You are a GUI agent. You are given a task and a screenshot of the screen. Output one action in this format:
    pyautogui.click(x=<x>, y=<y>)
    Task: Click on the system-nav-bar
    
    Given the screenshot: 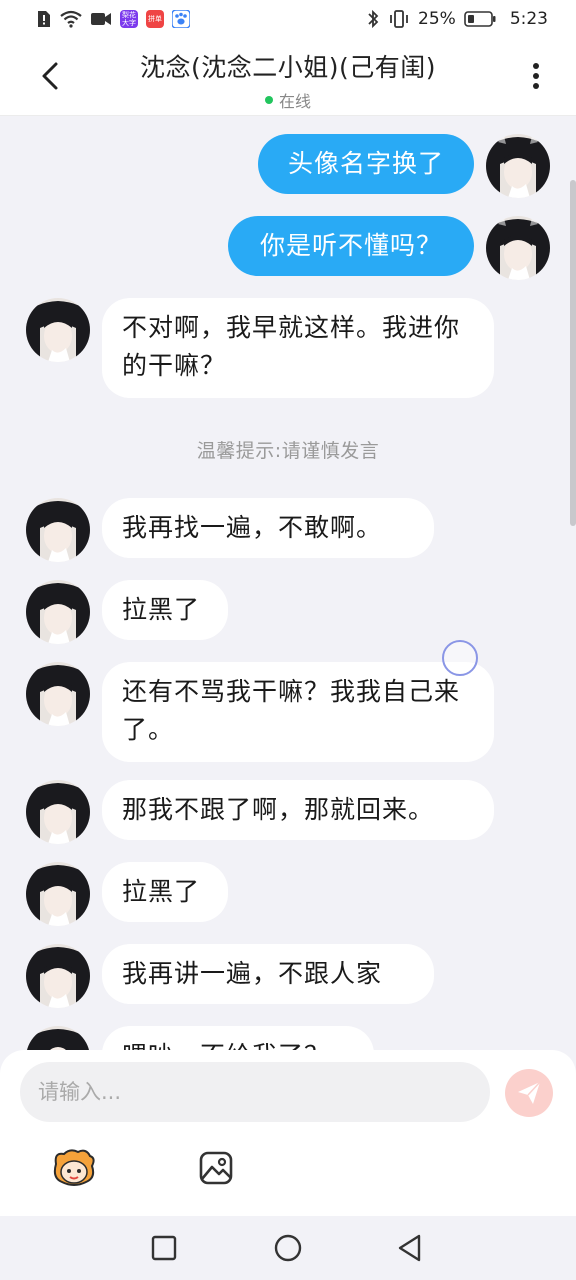 What is the action you would take?
    pyautogui.click(x=288, y=1248)
    